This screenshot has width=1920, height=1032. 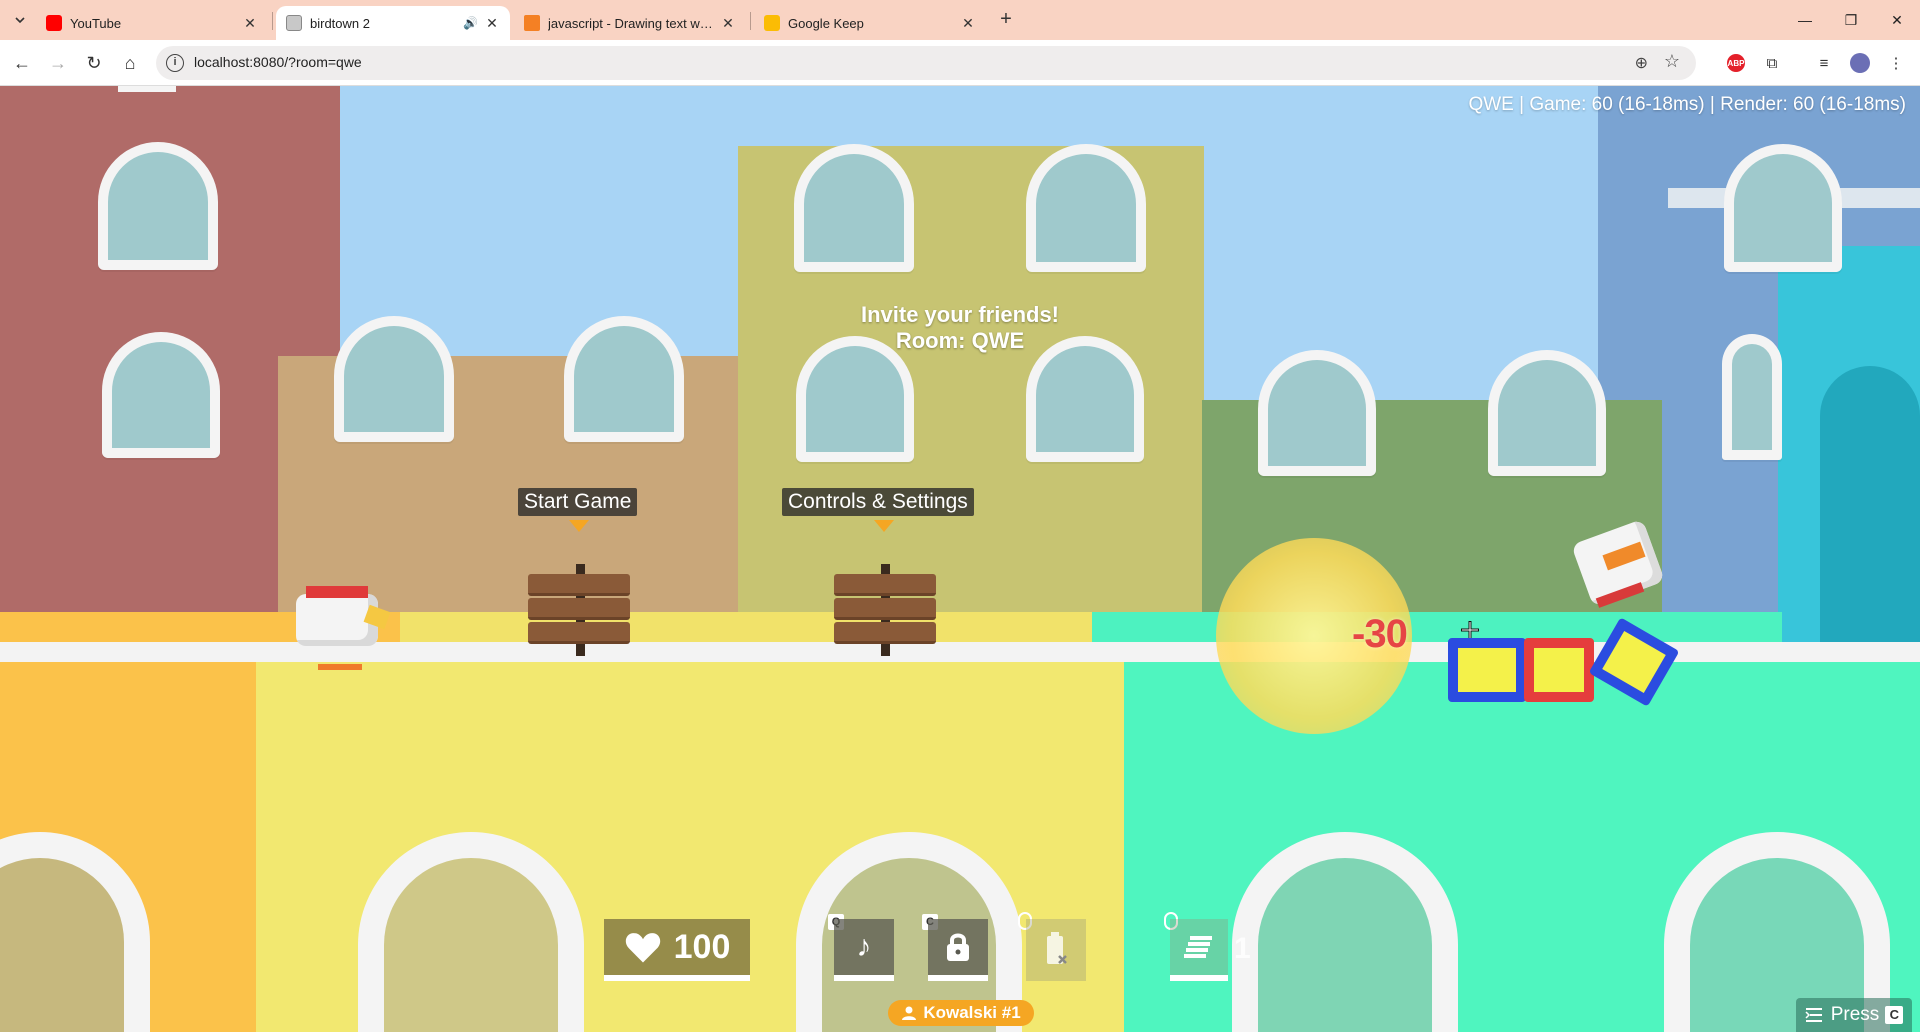 What do you see at coordinates (864, 946) in the screenshot?
I see `music-note-icon: ♪` at bounding box center [864, 946].